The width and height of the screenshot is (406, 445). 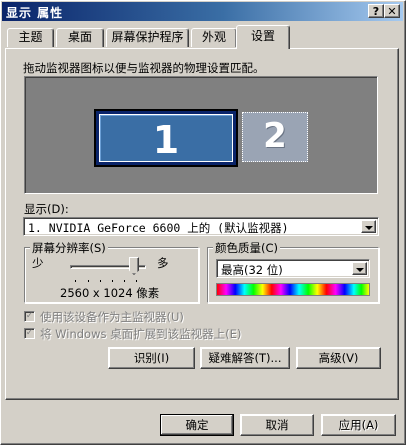 I want to click on resolution-group-label: 屏幕分辨率(S), so click(x=69, y=248).